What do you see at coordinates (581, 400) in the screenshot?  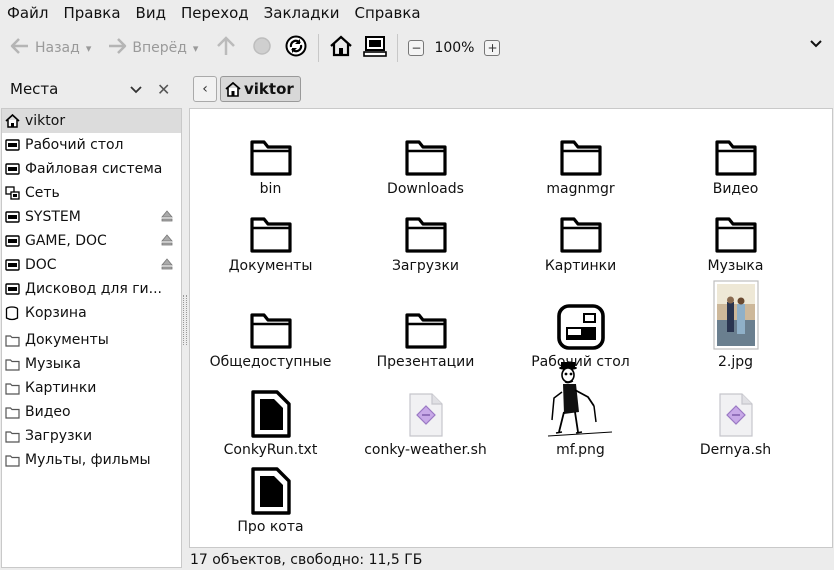 I see `sketch-icon` at bounding box center [581, 400].